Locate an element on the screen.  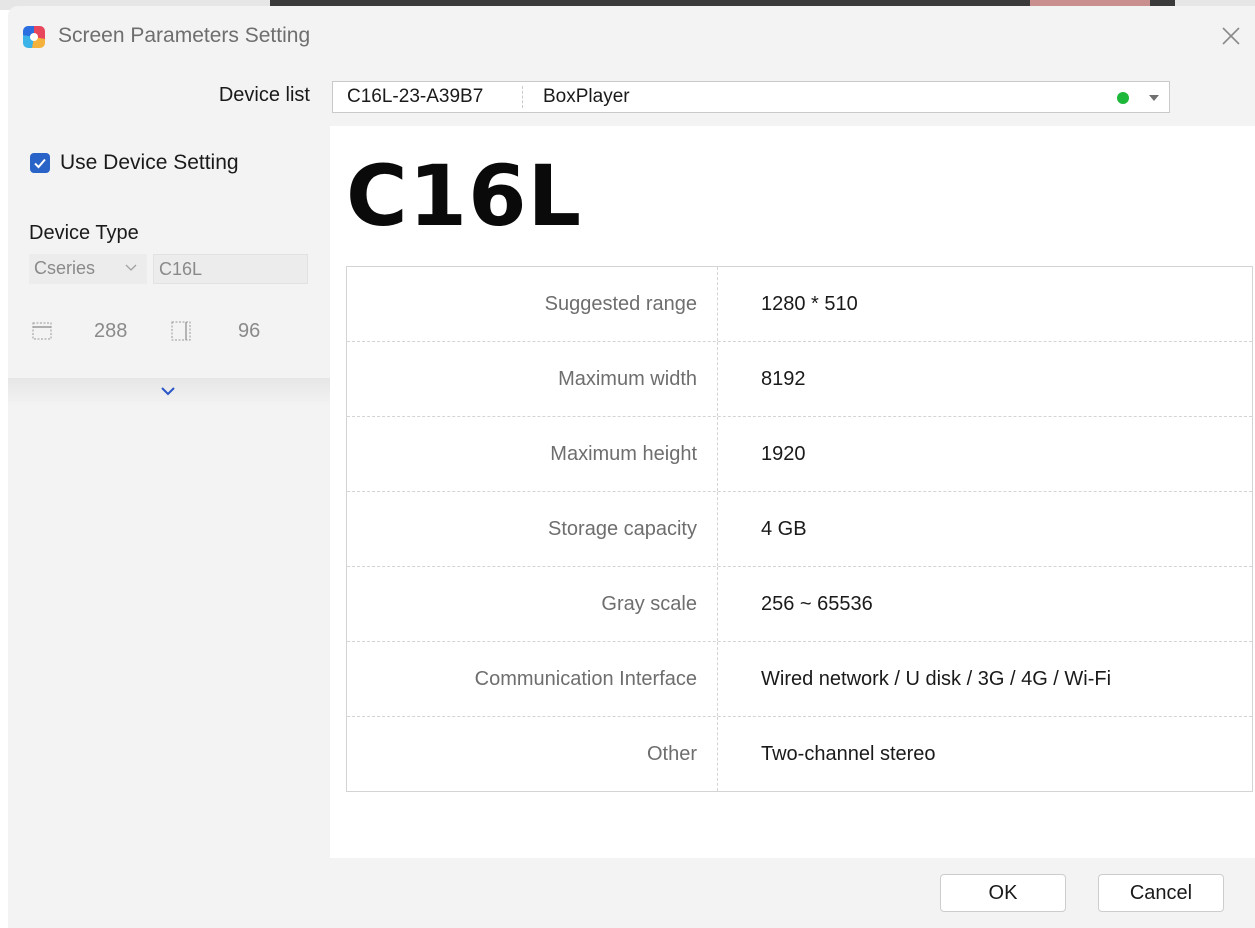
spec-key: Storage capacity is located at coordinates (532, 529).